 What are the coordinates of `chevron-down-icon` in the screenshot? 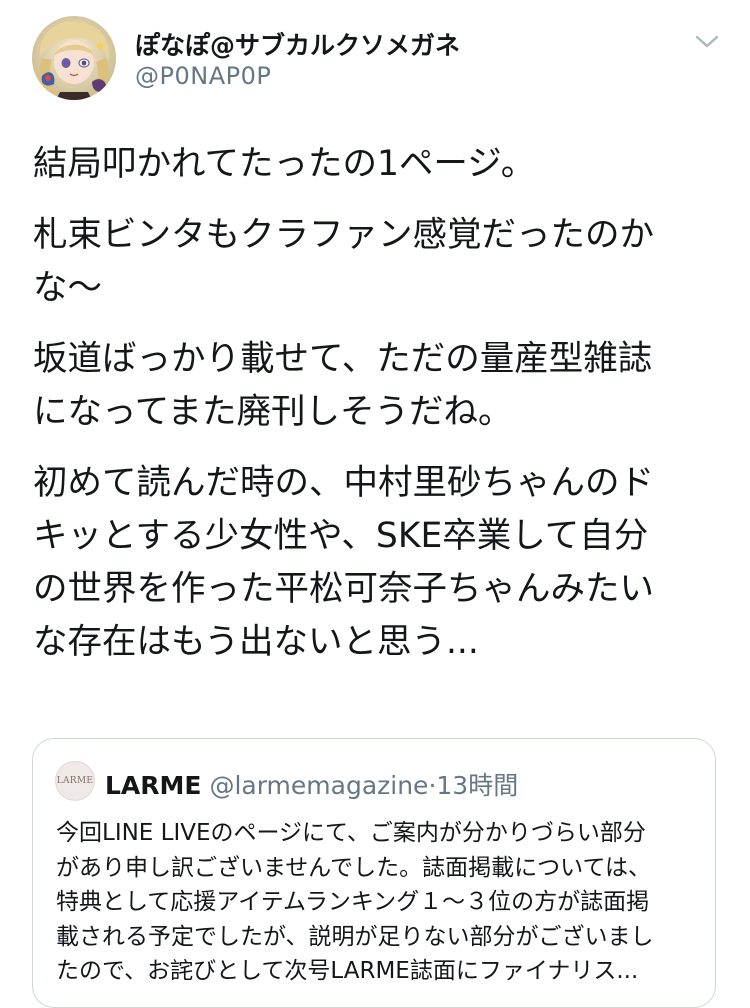 It's located at (707, 42).